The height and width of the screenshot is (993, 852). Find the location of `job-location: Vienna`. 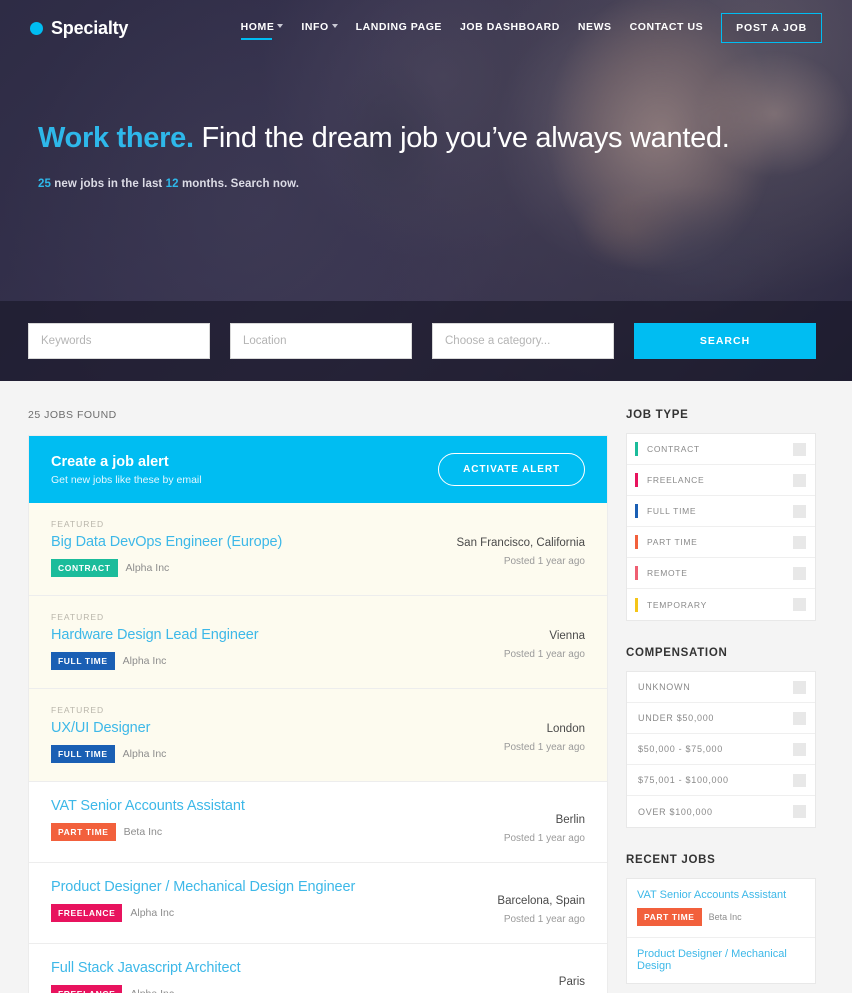

job-location: Vienna is located at coordinates (567, 636).